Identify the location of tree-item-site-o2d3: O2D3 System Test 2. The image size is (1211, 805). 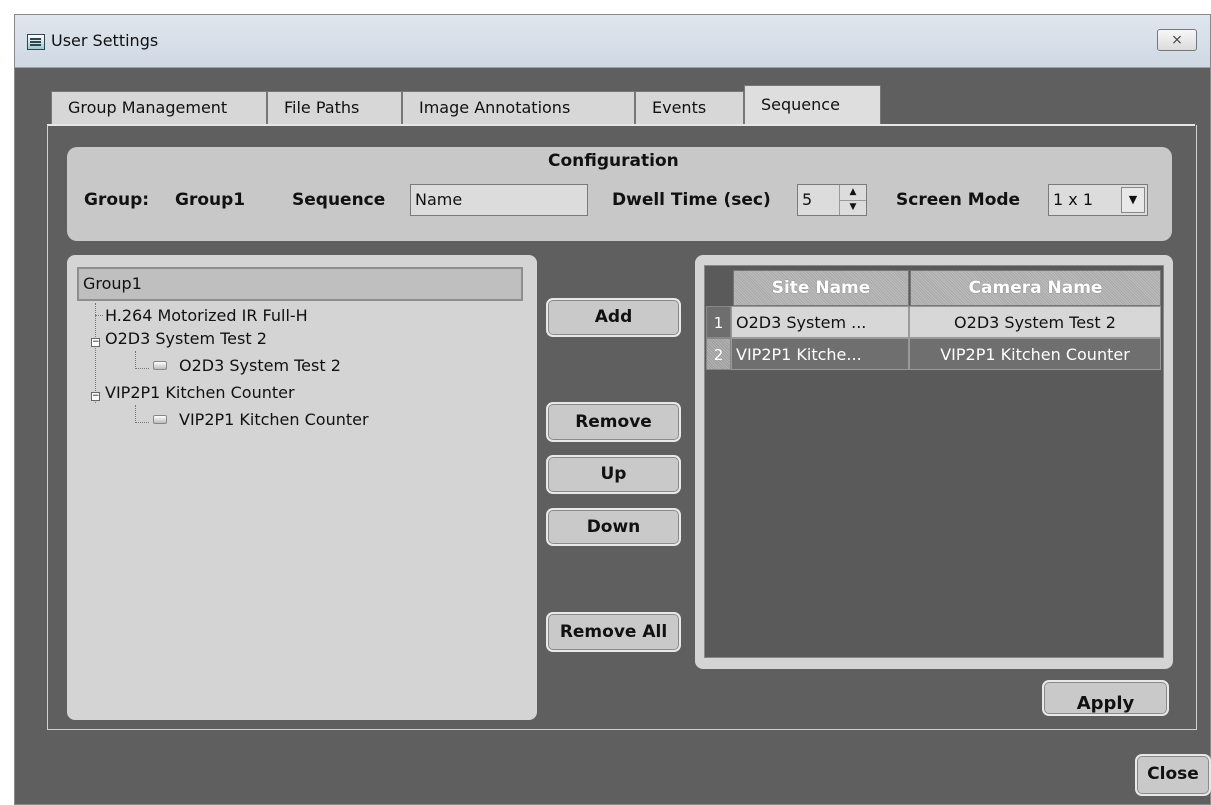
(186, 338).